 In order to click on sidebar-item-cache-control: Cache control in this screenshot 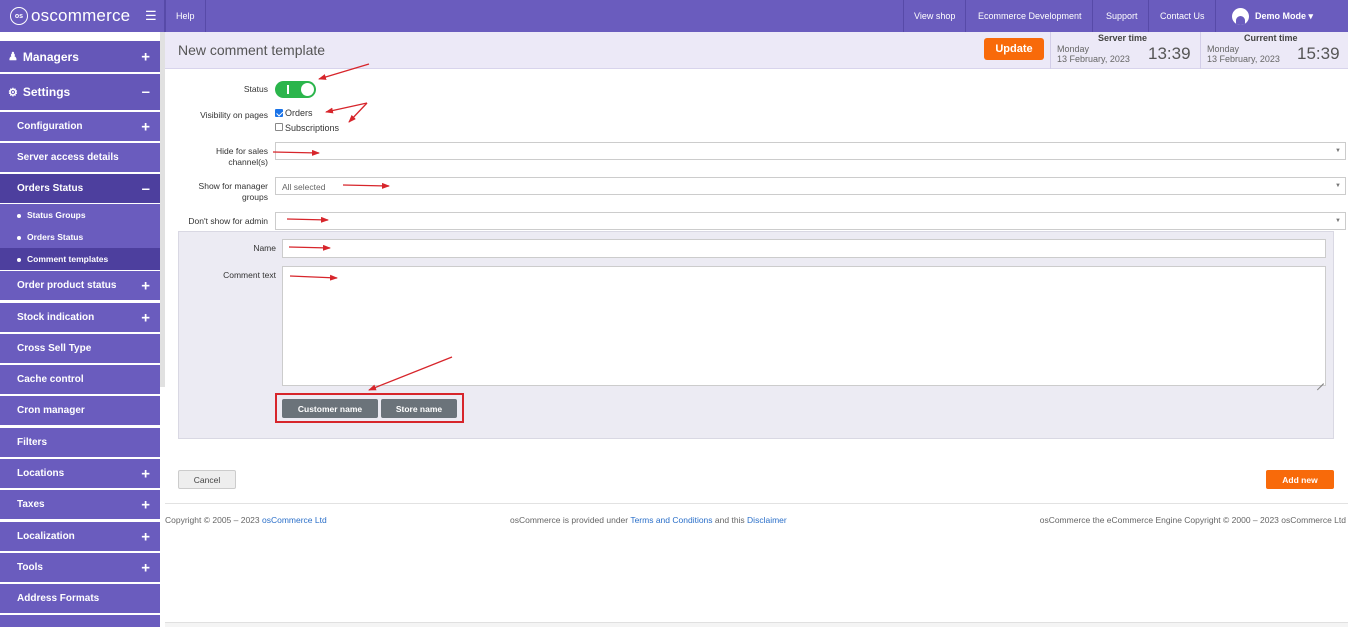, I will do `click(80, 379)`.